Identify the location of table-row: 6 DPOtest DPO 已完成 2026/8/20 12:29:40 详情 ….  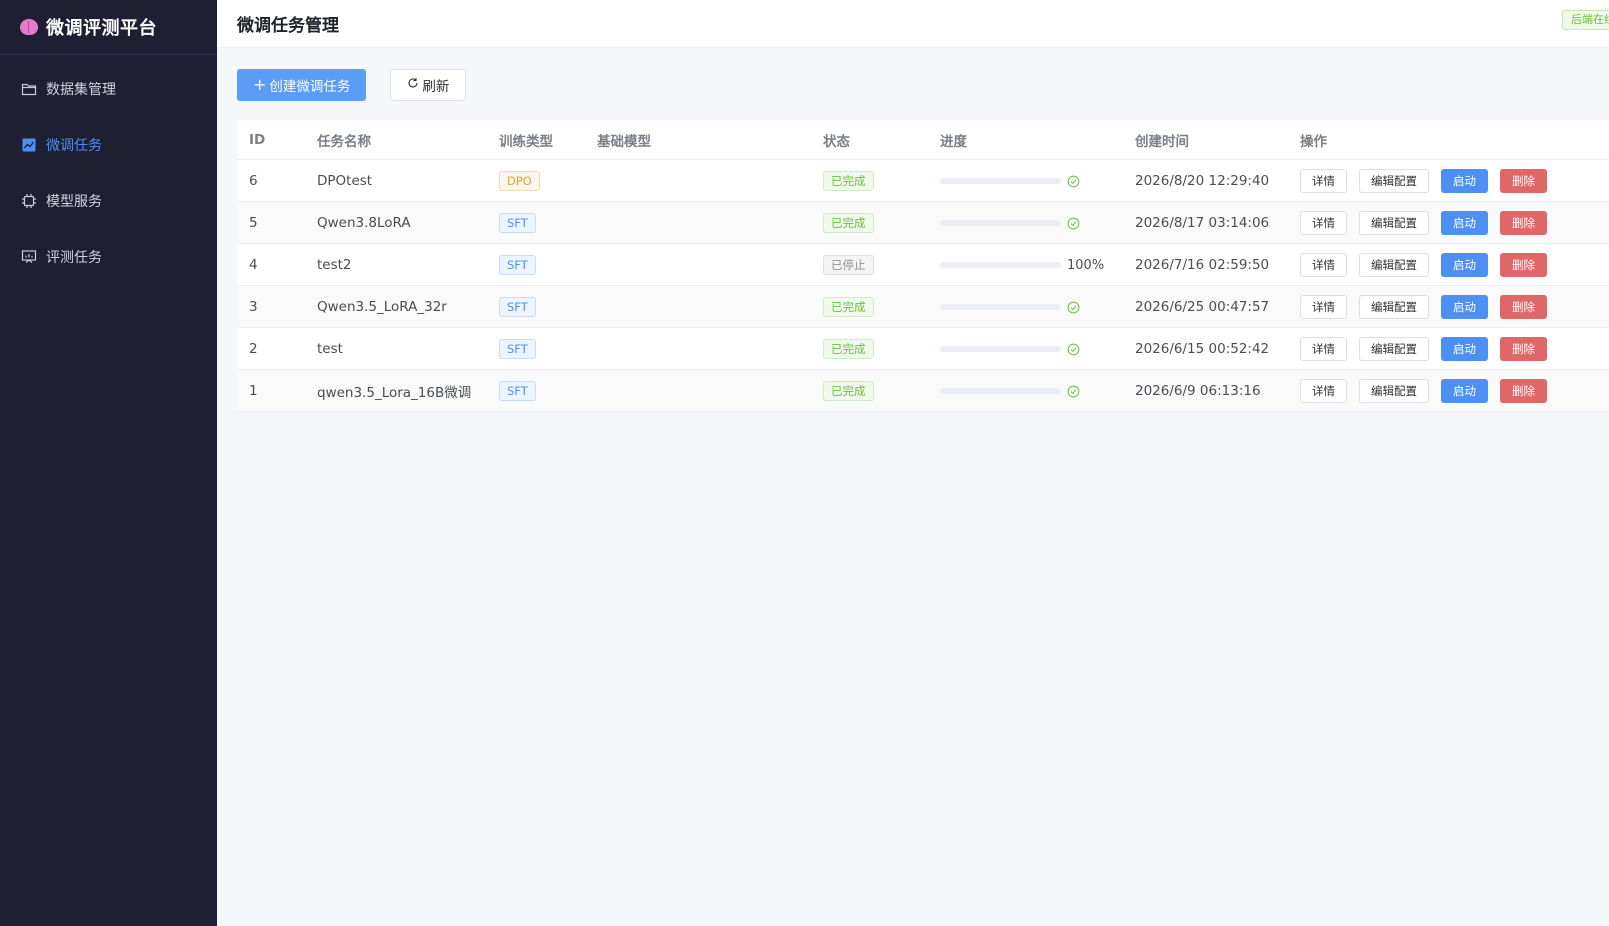
(923, 181).